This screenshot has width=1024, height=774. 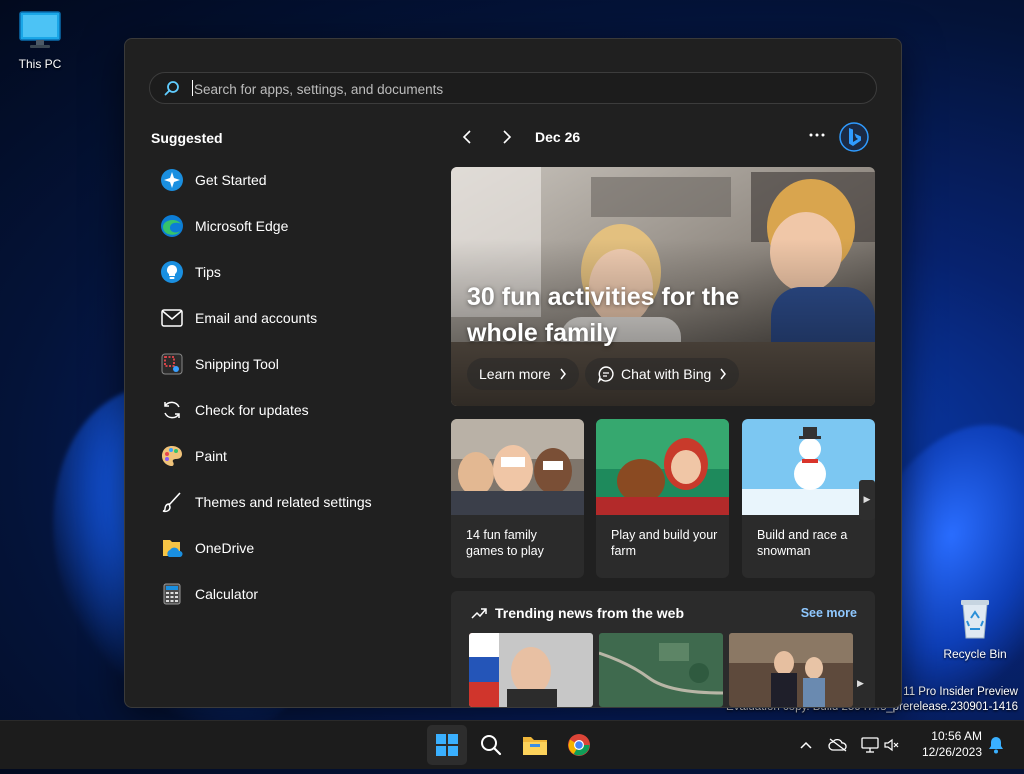 What do you see at coordinates (211, 456) in the screenshot?
I see `suggested-item-label: Paint` at bounding box center [211, 456].